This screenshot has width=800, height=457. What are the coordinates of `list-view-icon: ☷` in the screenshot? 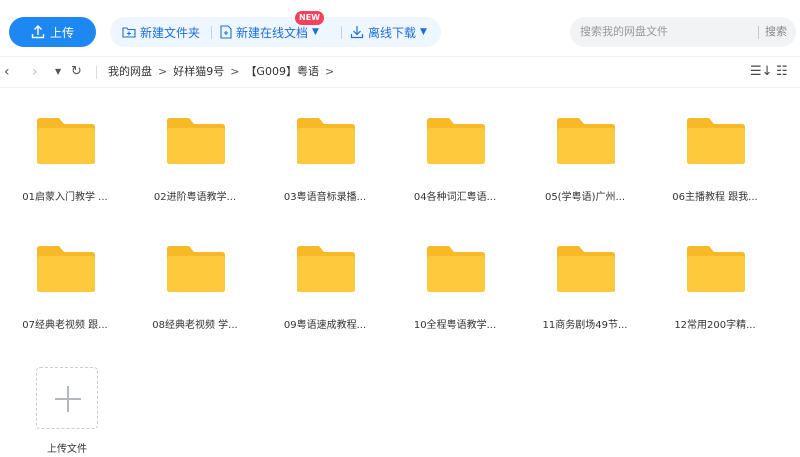 It's located at (782, 72).